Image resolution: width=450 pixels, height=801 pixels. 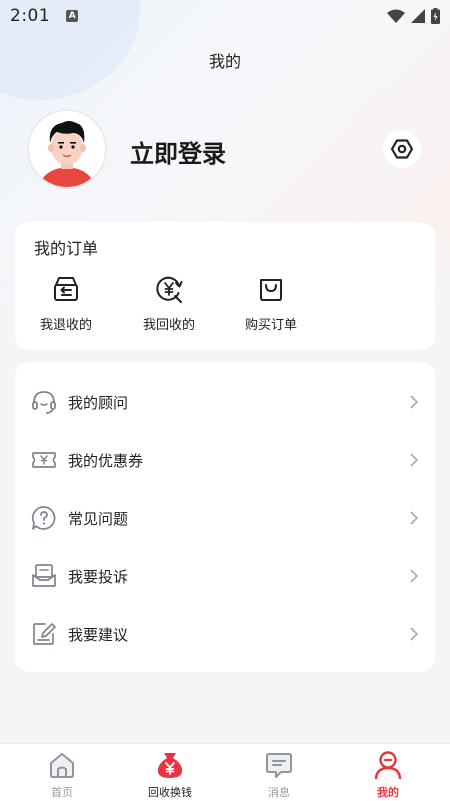 I want to click on tab-label: 回收换钱, so click(x=170, y=792).